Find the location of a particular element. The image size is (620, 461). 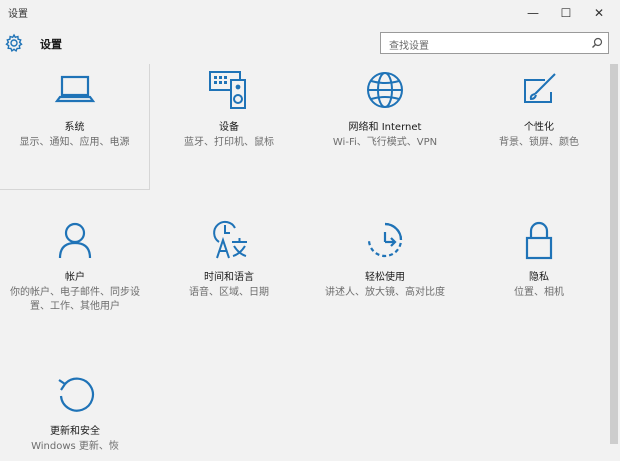

search-input: 查找设置 is located at coordinates (494, 43).